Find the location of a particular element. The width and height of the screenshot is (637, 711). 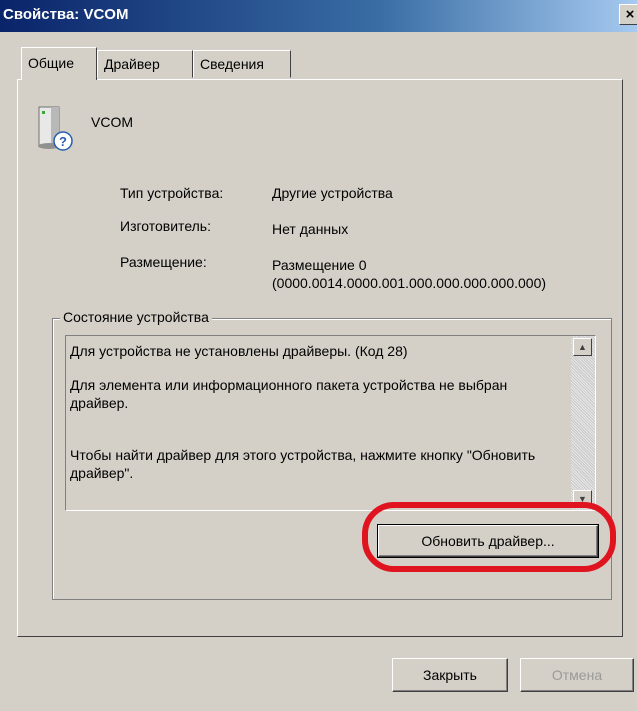

location-value-line1: Размещение 0 is located at coordinates (319, 265).